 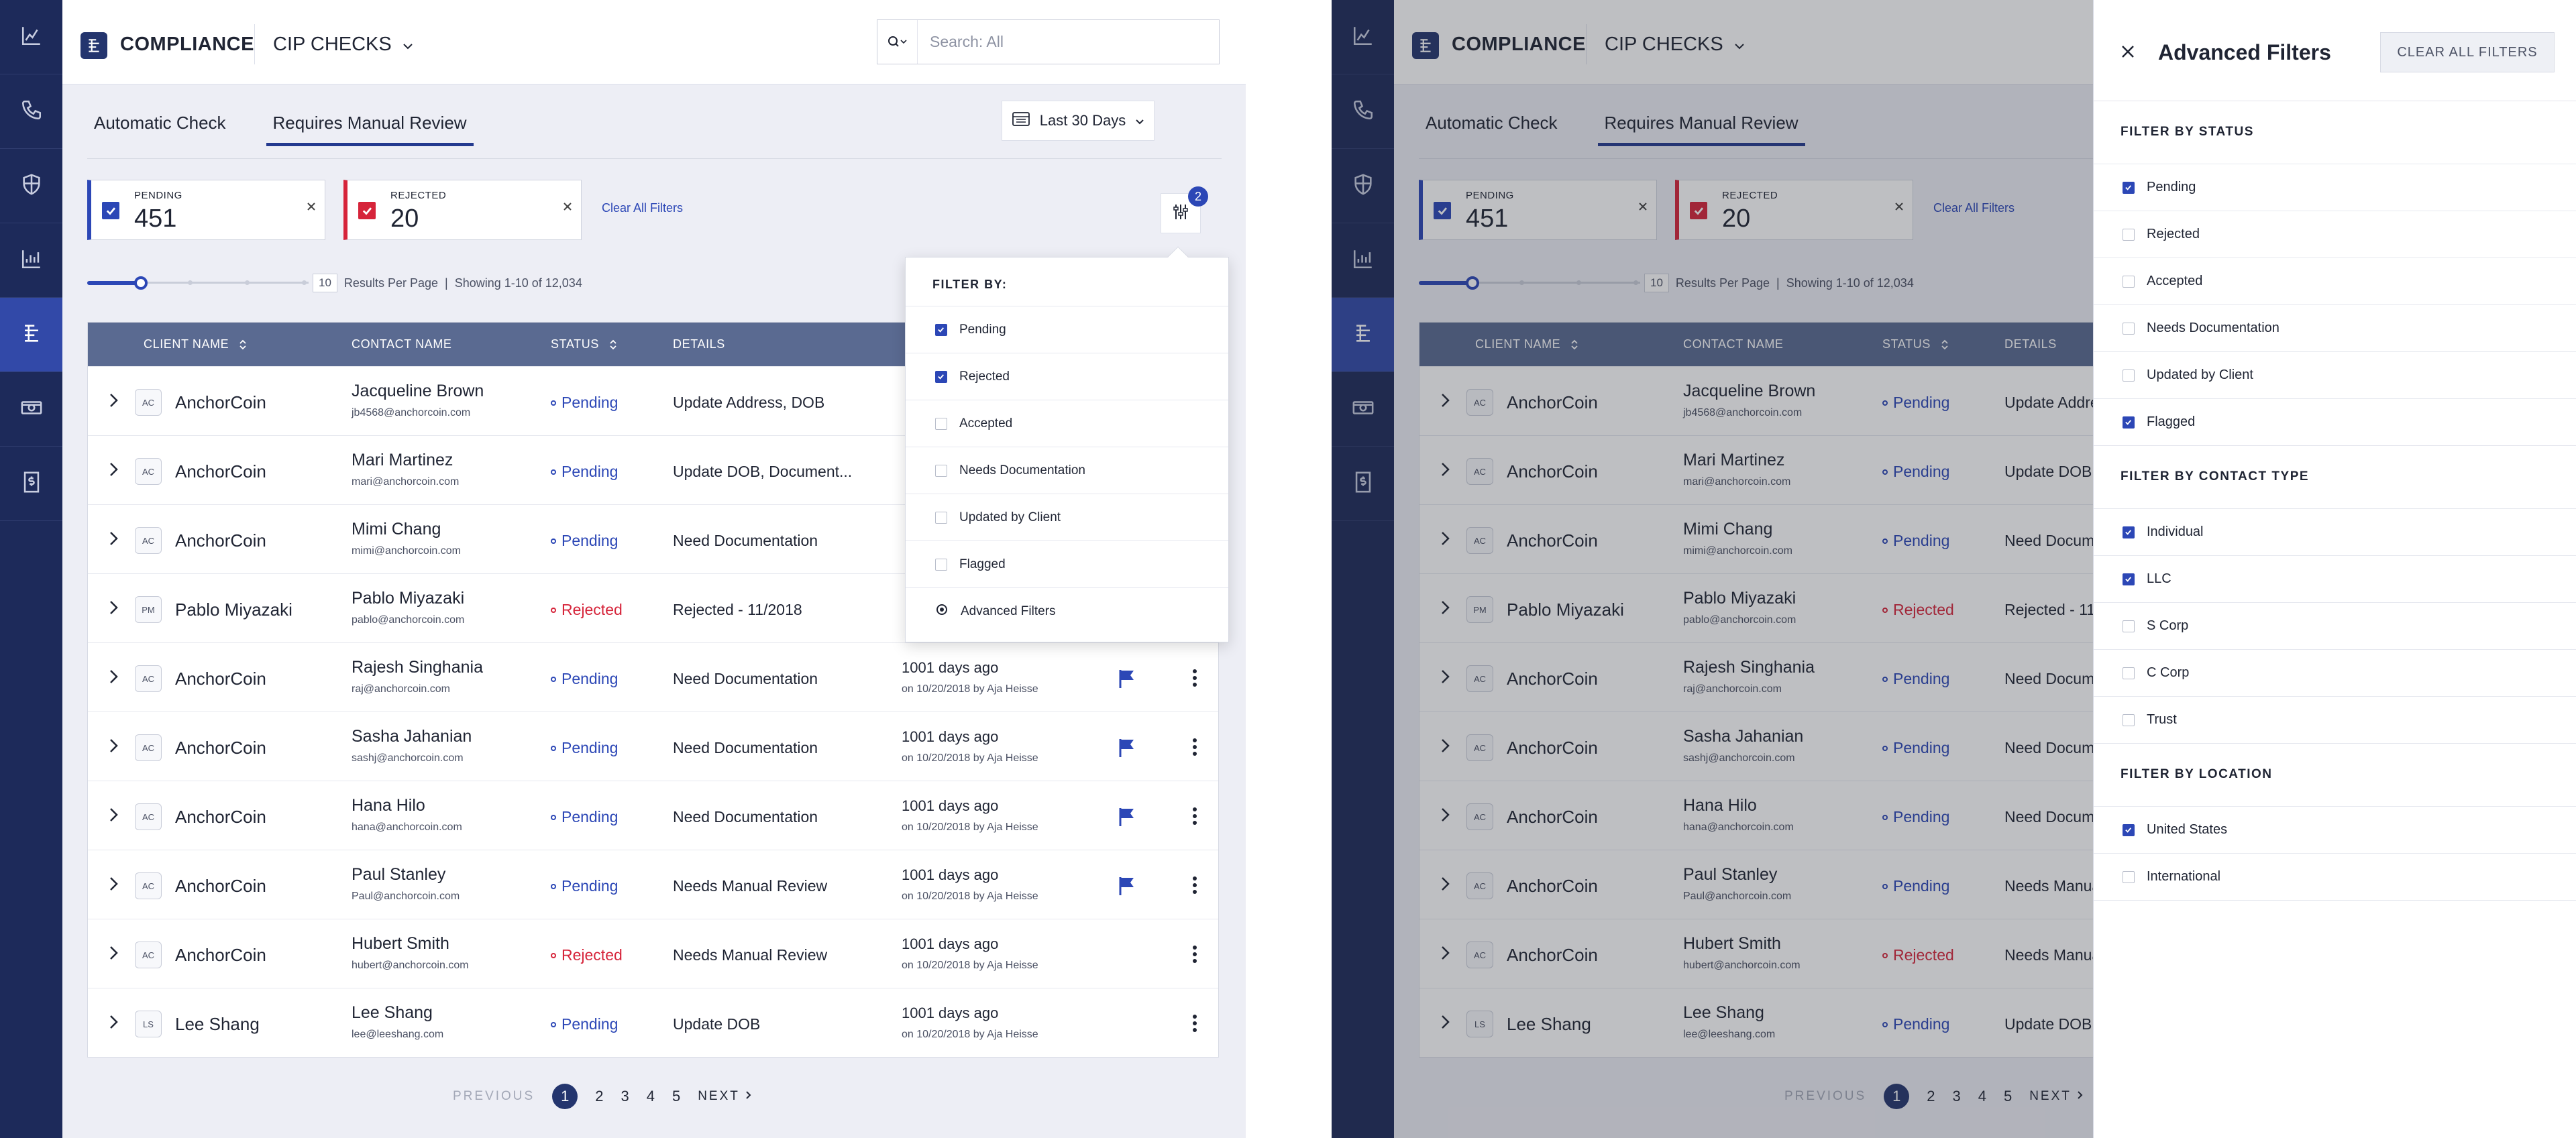 What do you see at coordinates (642, 208) in the screenshot?
I see `clear-all-filters-link: Clear All Filters` at bounding box center [642, 208].